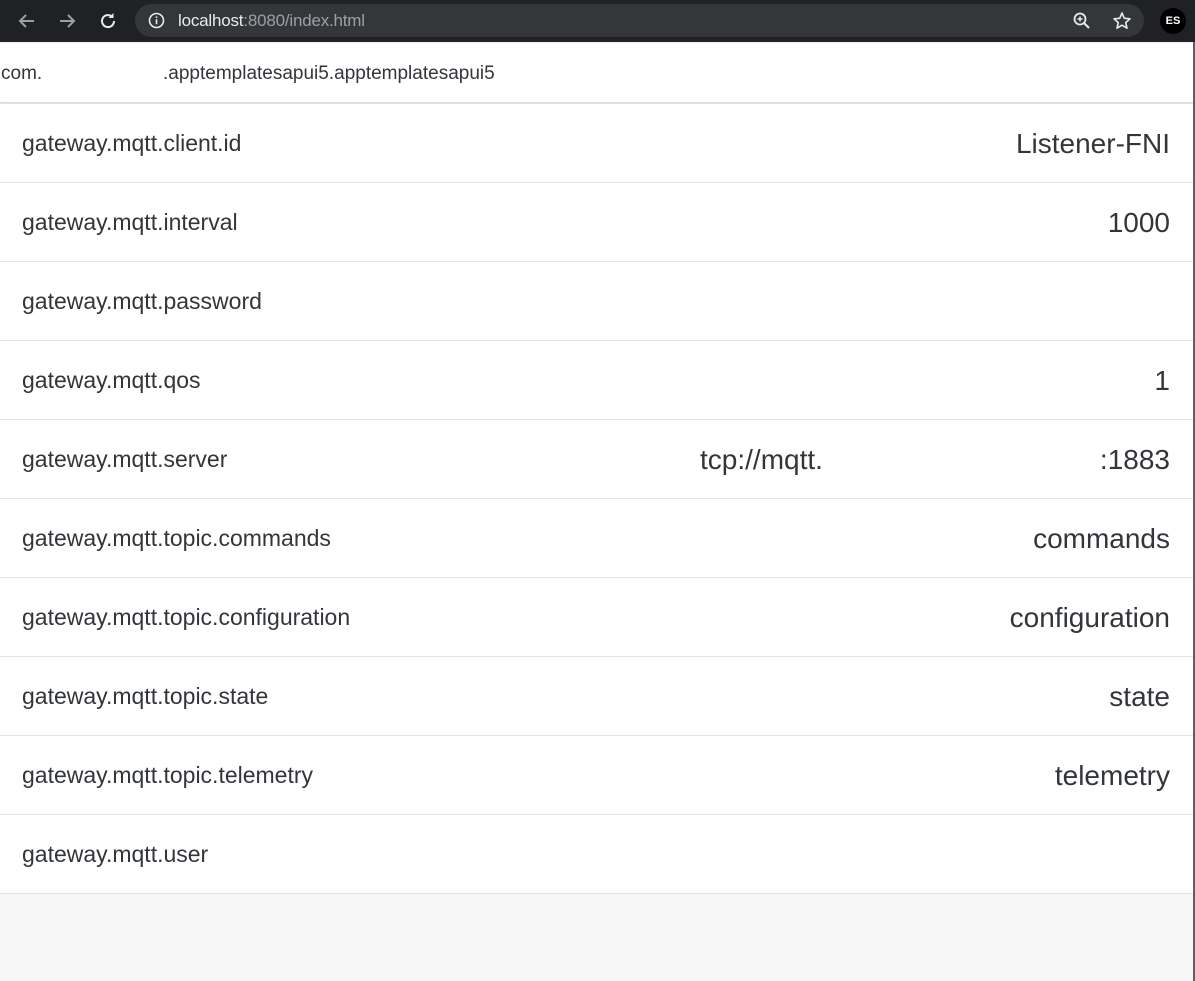  I want to click on property-key: gateway.mqtt.topic.configuration, so click(186, 617).